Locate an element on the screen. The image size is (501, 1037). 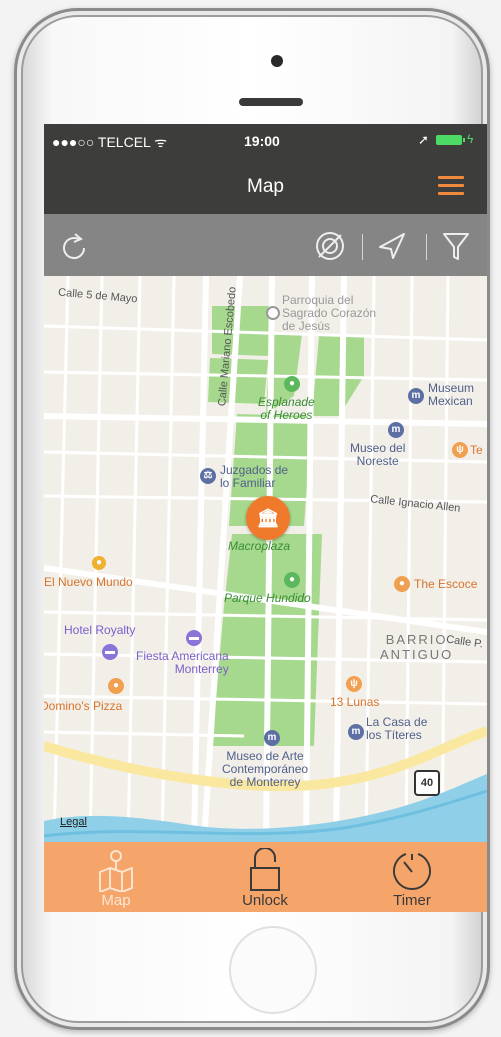
poi-label: 13 Lunas is located at coordinates (355, 702).